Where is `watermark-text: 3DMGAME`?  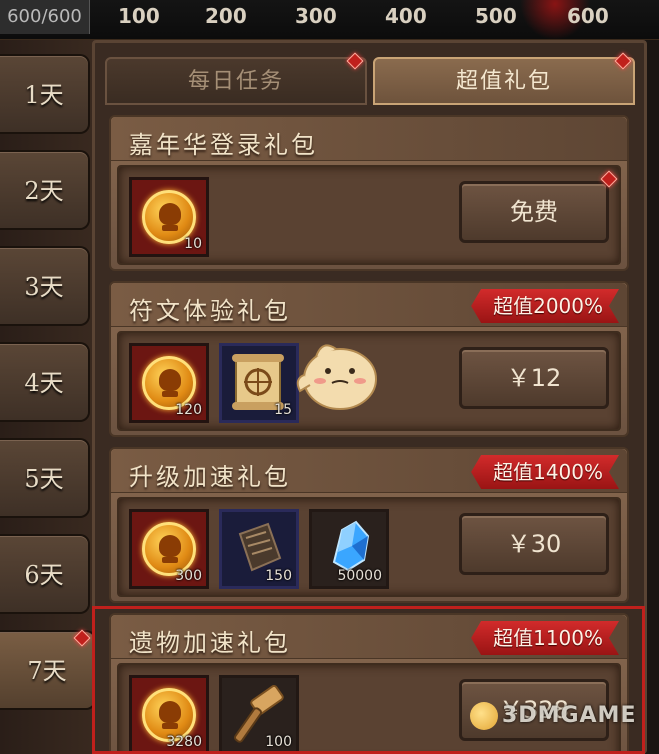
watermark-text: 3DMGAME is located at coordinates (569, 715).